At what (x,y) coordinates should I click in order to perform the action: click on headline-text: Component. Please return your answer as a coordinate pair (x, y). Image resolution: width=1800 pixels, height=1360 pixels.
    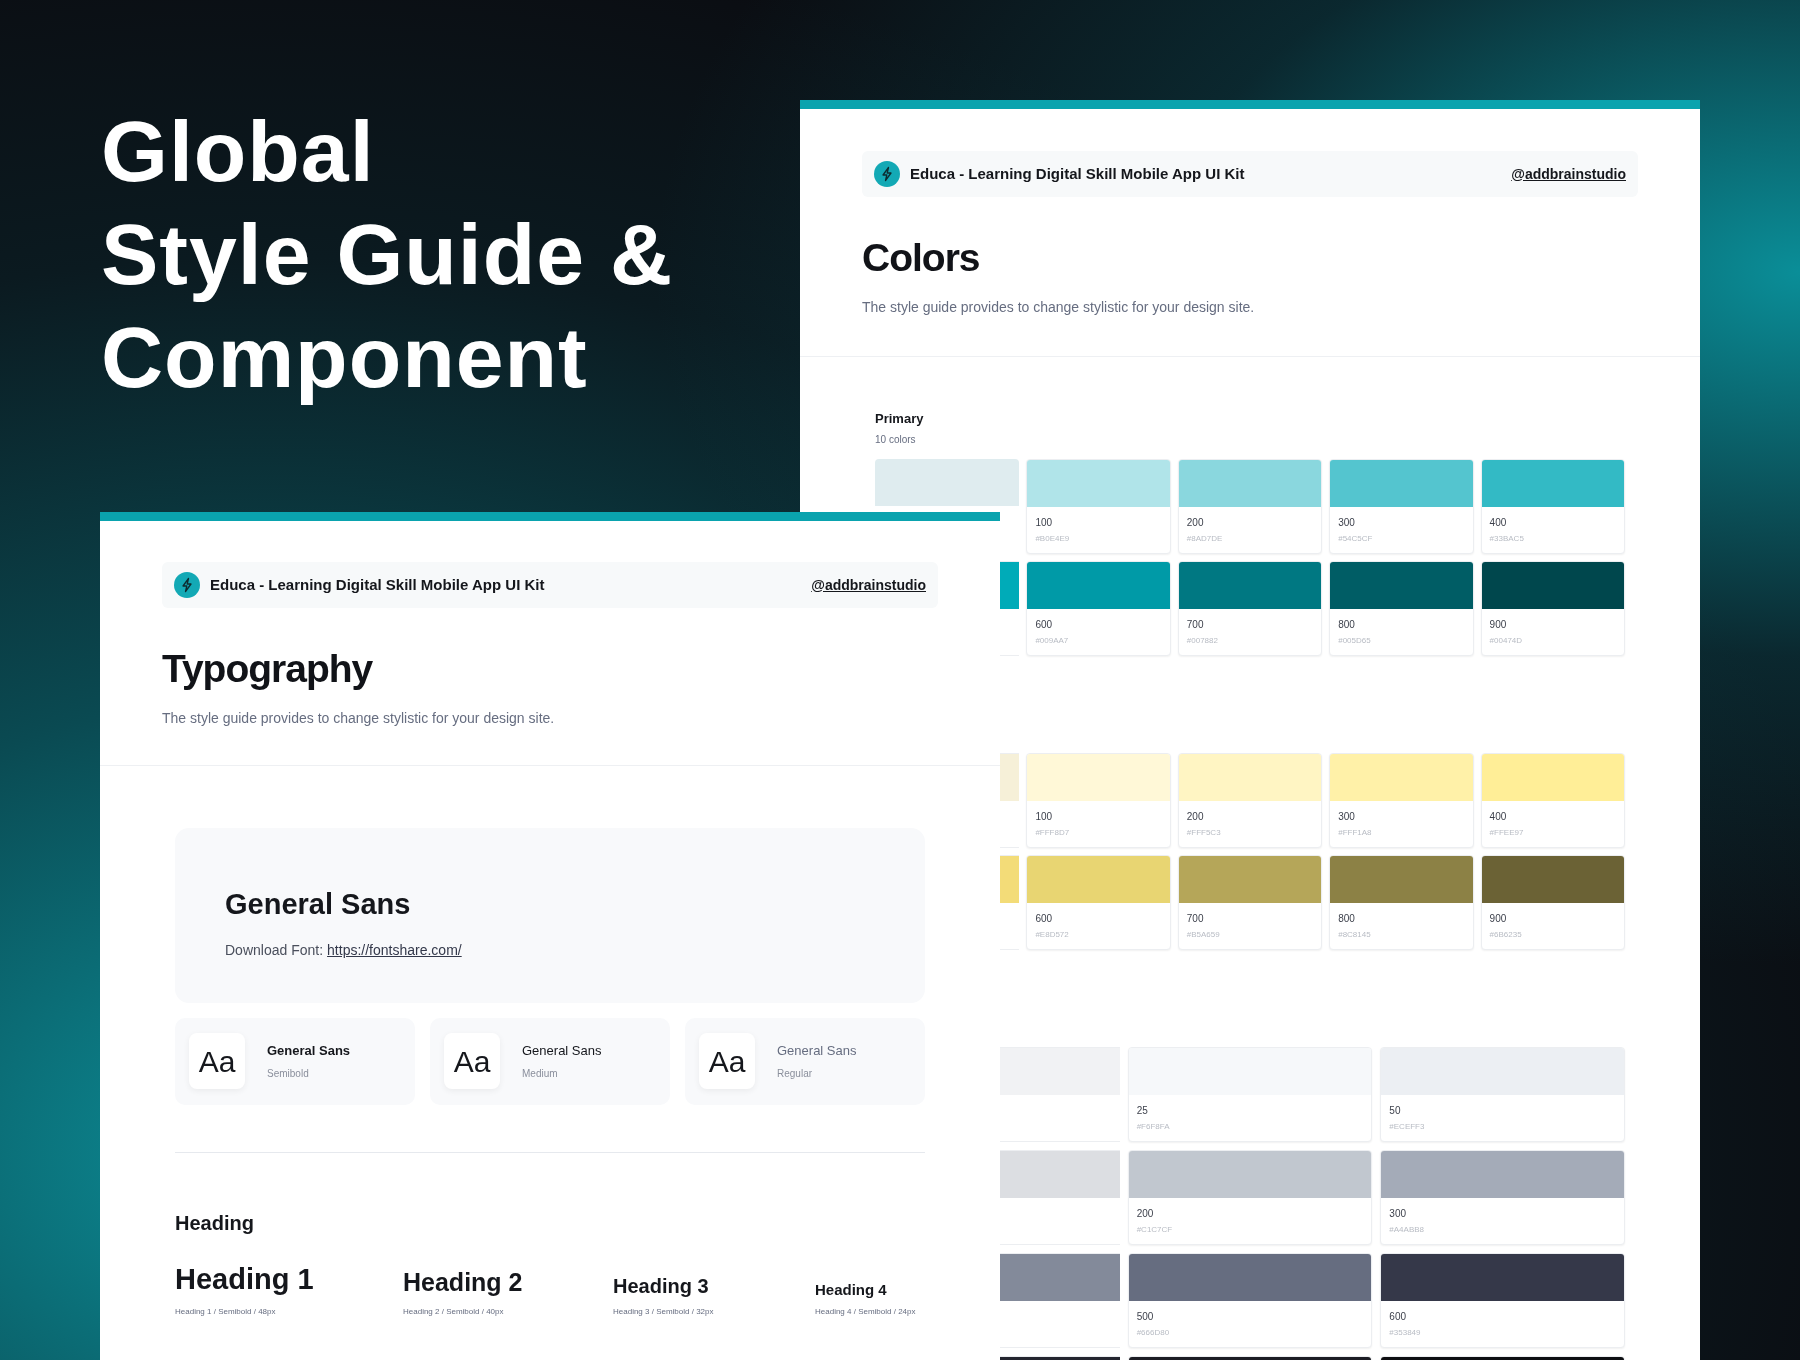
    Looking at the image, I should click on (345, 357).